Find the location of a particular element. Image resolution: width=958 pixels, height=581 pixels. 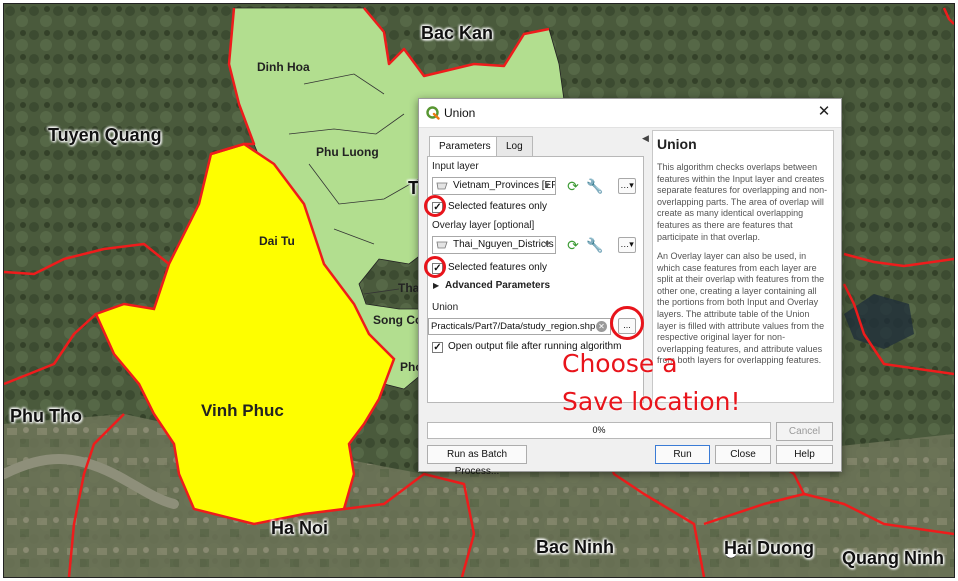

run-button: Run is located at coordinates (682, 454).